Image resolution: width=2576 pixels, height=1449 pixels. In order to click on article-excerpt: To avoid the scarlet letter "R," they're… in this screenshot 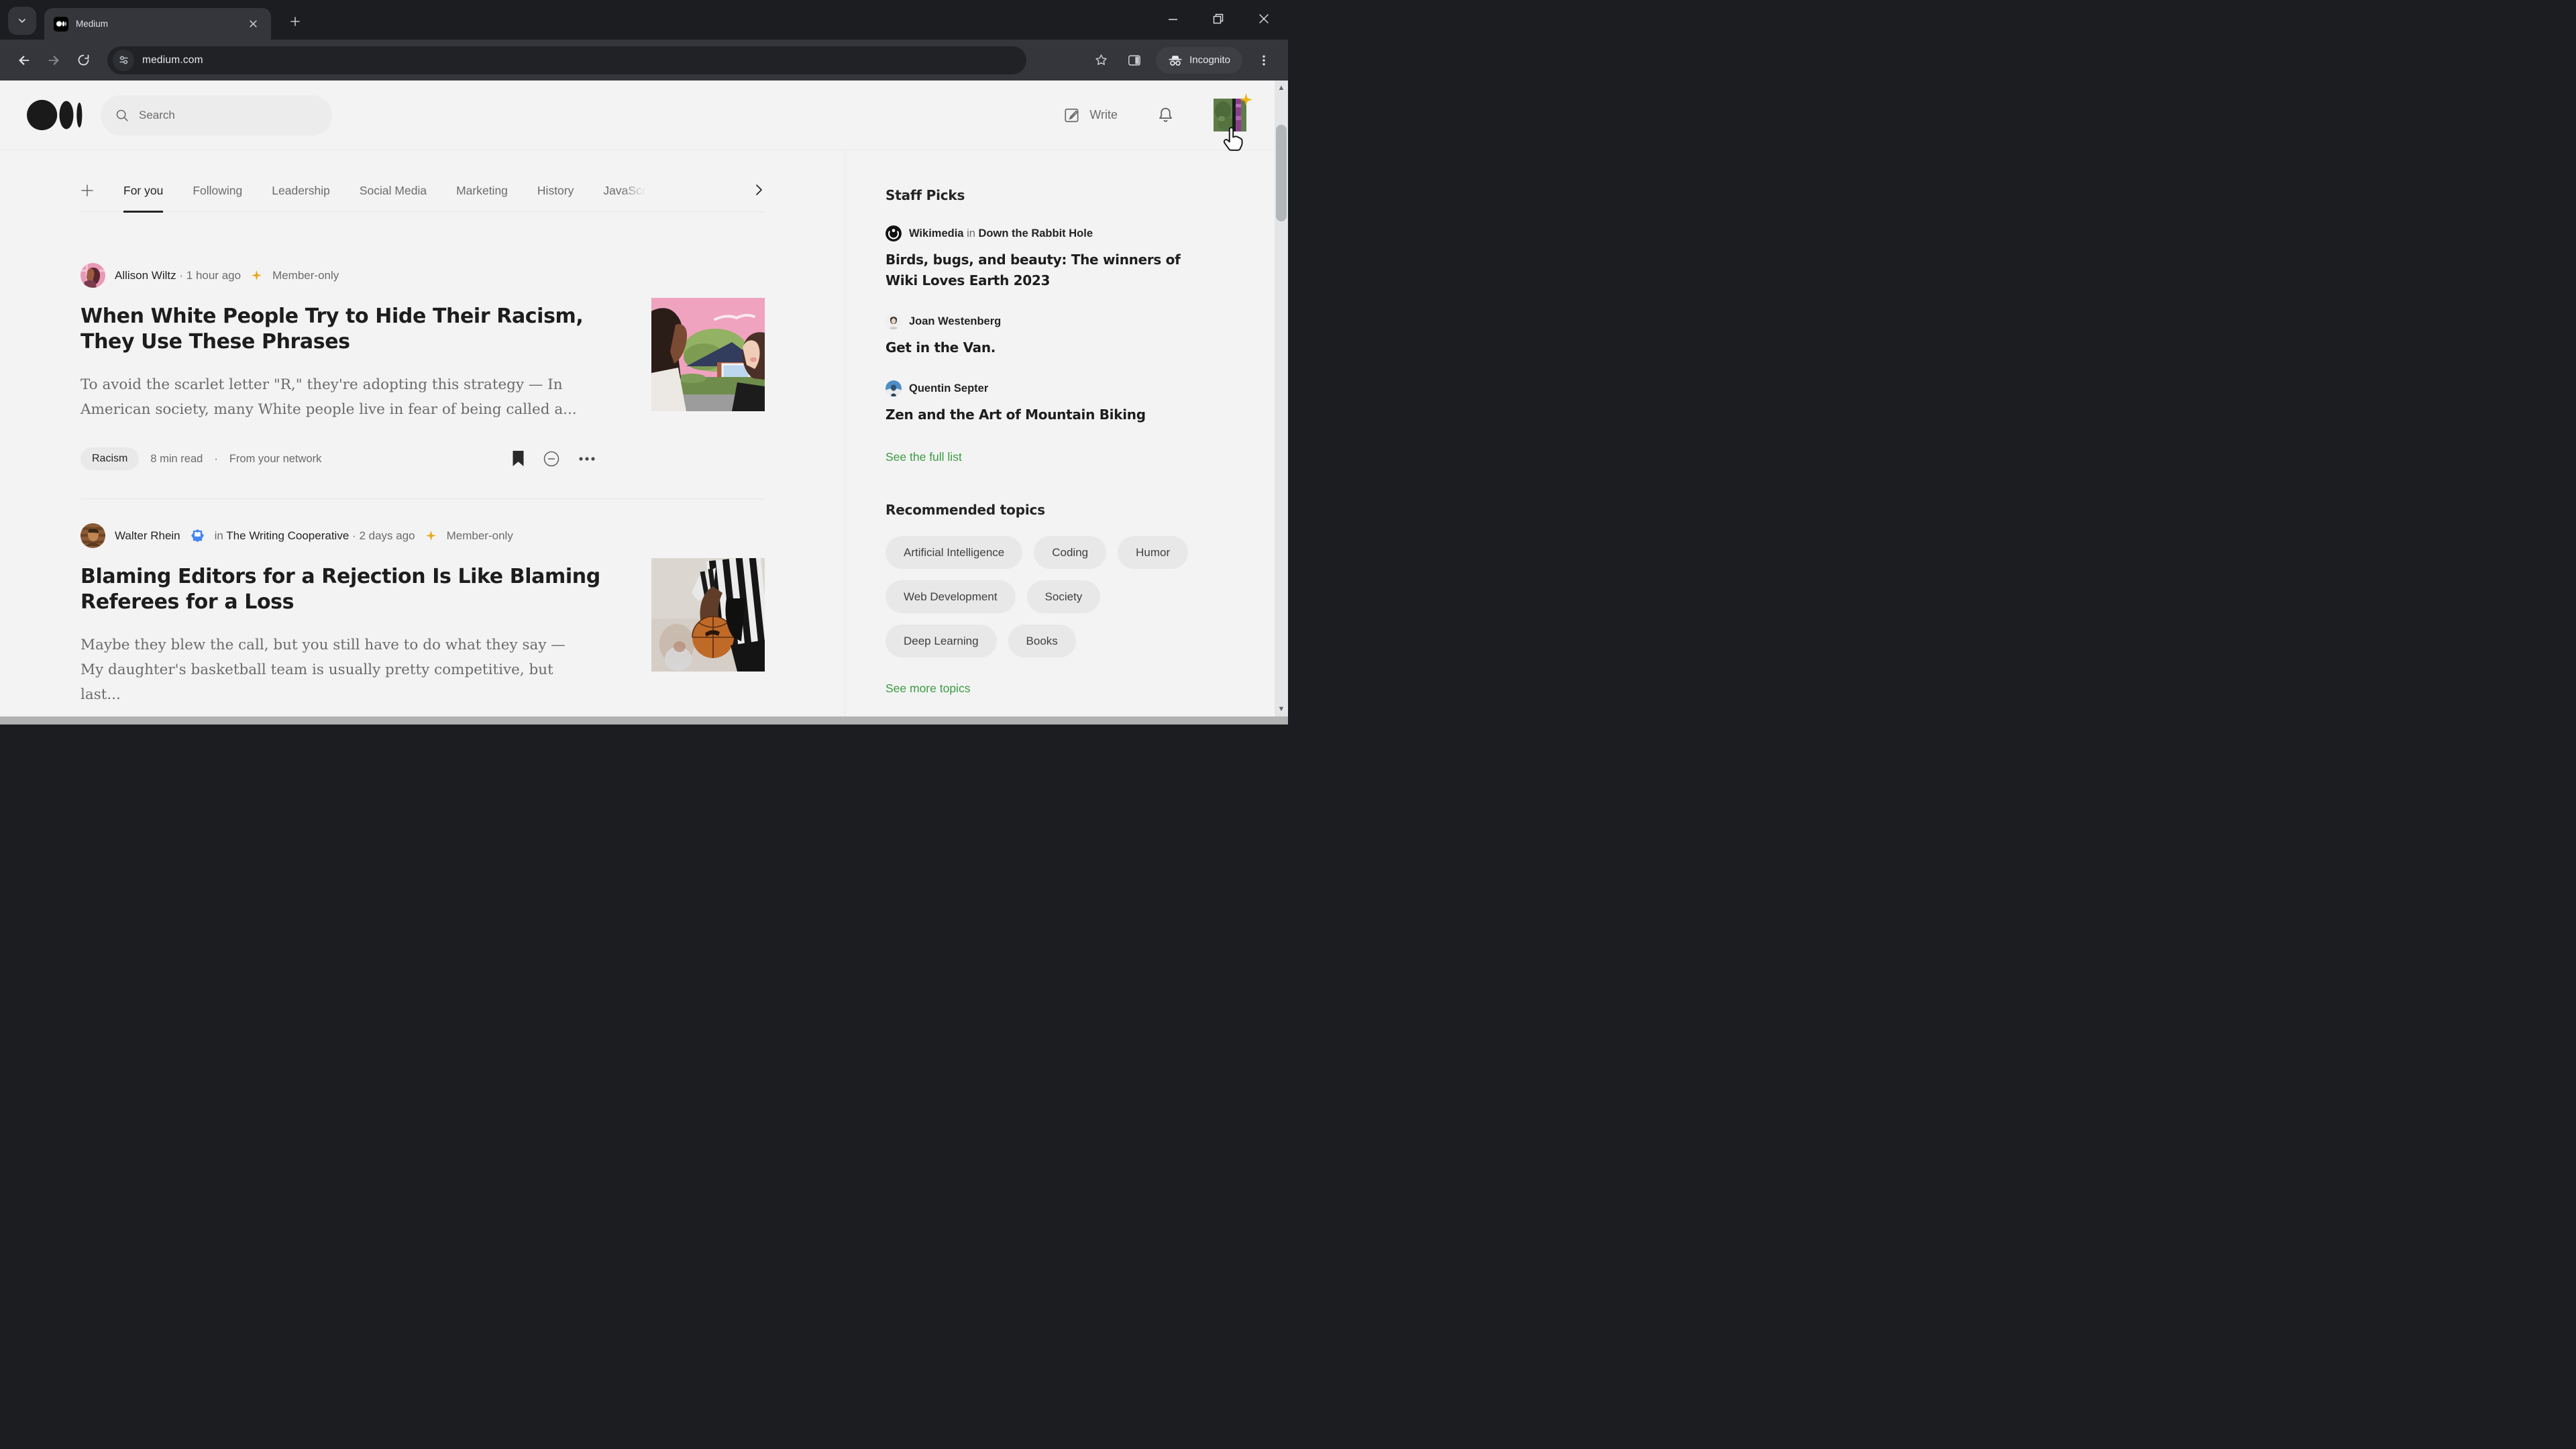, I will do `click(330, 397)`.